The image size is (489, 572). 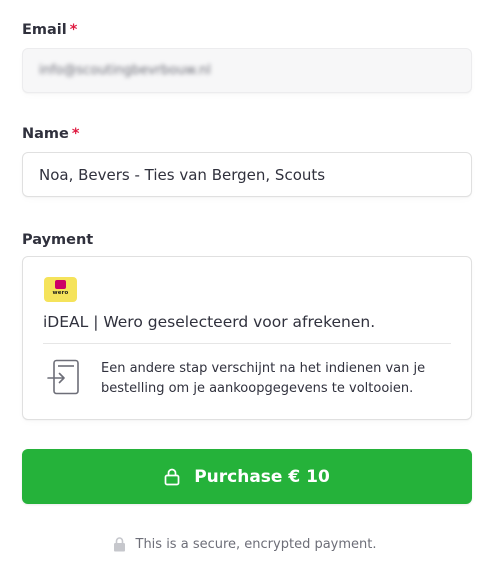 I want to click on ideal-mark-icon, so click(x=60, y=284).